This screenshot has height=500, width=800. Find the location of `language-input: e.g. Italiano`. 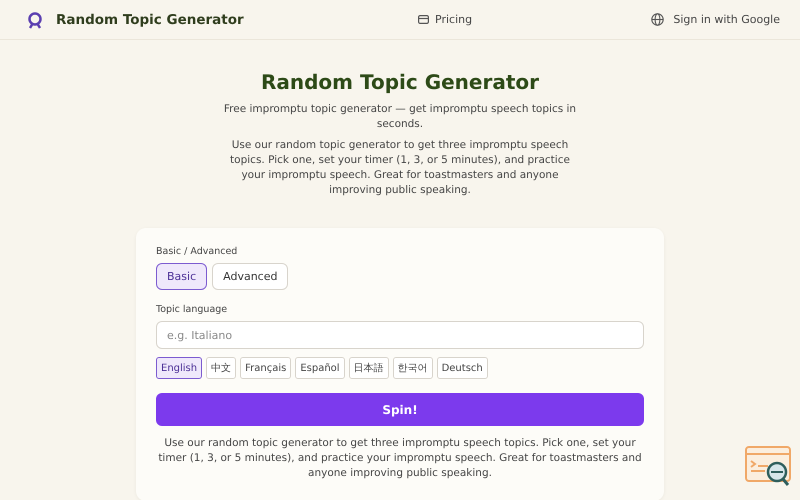

language-input: e.g. Italiano is located at coordinates (400, 335).